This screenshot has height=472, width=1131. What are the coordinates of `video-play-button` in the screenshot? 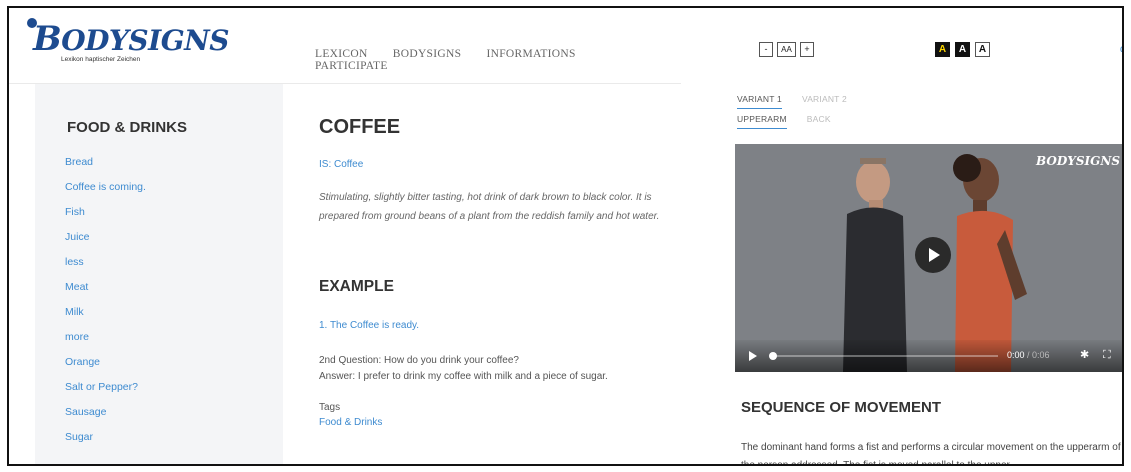 It's located at (933, 255).